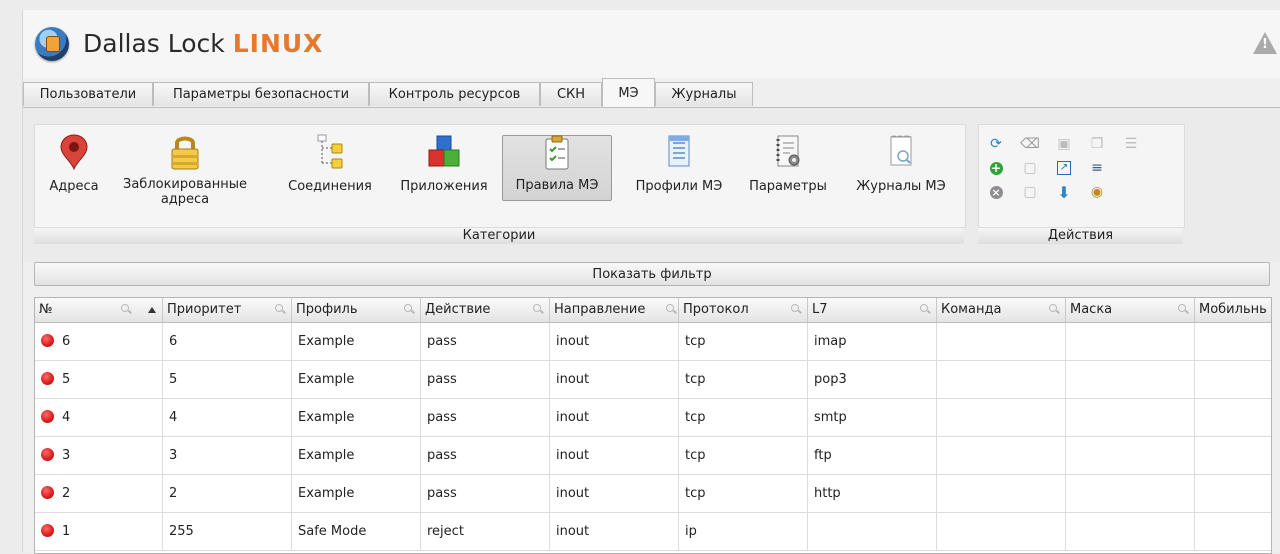  What do you see at coordinates (356, 310) in the screenshot?
I see `column-header-profile: Профиль` at bounding box center [356, 310].